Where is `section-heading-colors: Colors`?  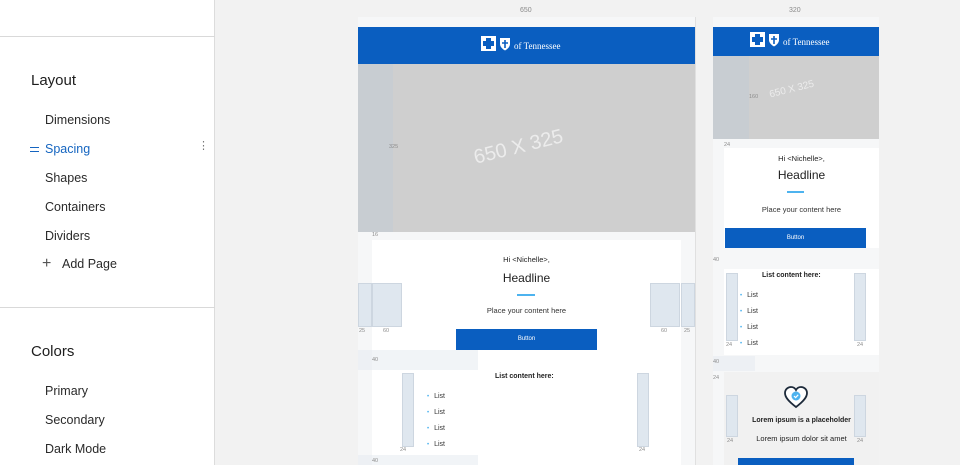 section-heading-colors: Colors is located at coordinates (53, 351).